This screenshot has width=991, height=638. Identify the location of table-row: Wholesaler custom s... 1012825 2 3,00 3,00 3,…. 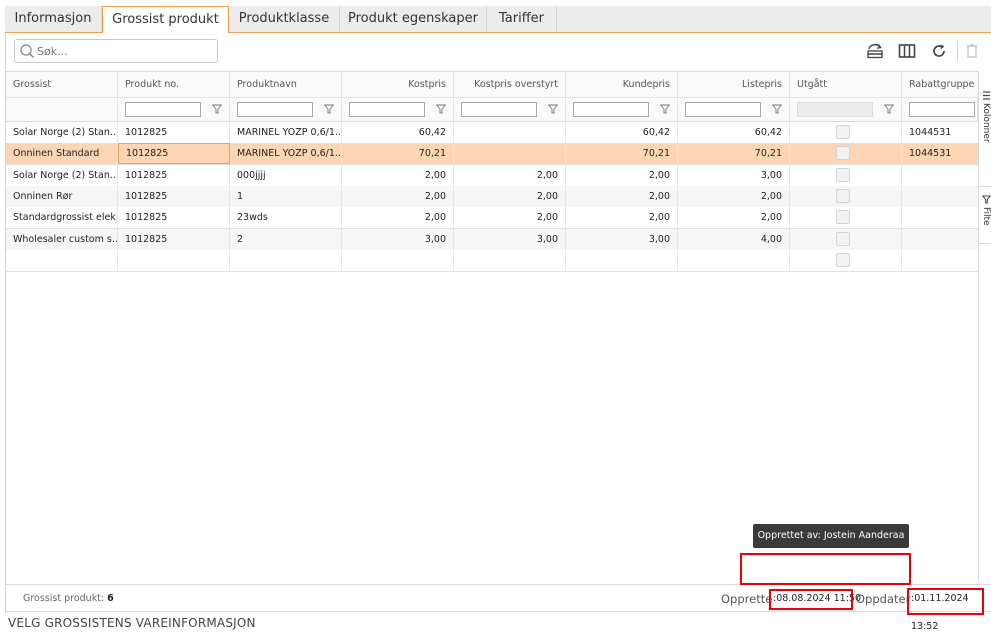
(492, 239).